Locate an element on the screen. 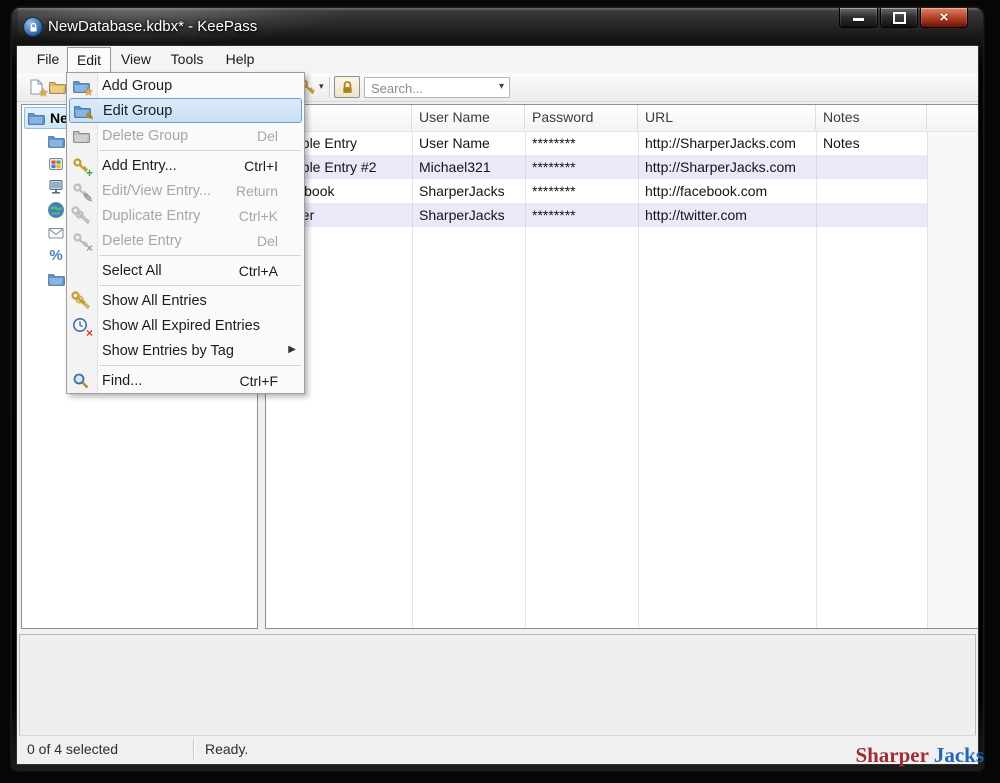  column-header-url: URL is located at coordinates (727, 117).